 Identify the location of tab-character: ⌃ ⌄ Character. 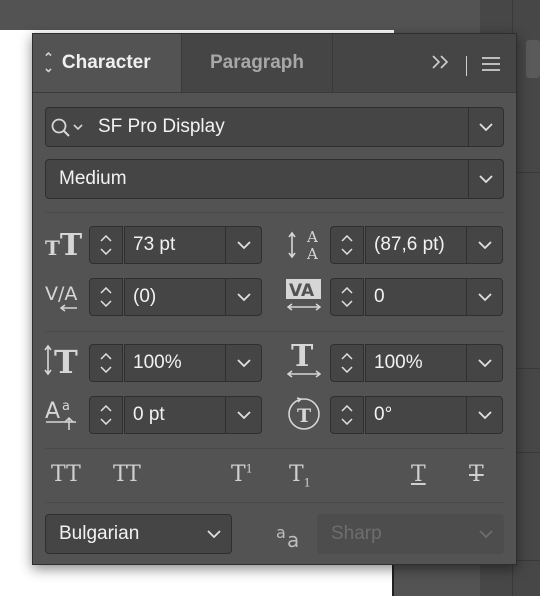
(107, 63).